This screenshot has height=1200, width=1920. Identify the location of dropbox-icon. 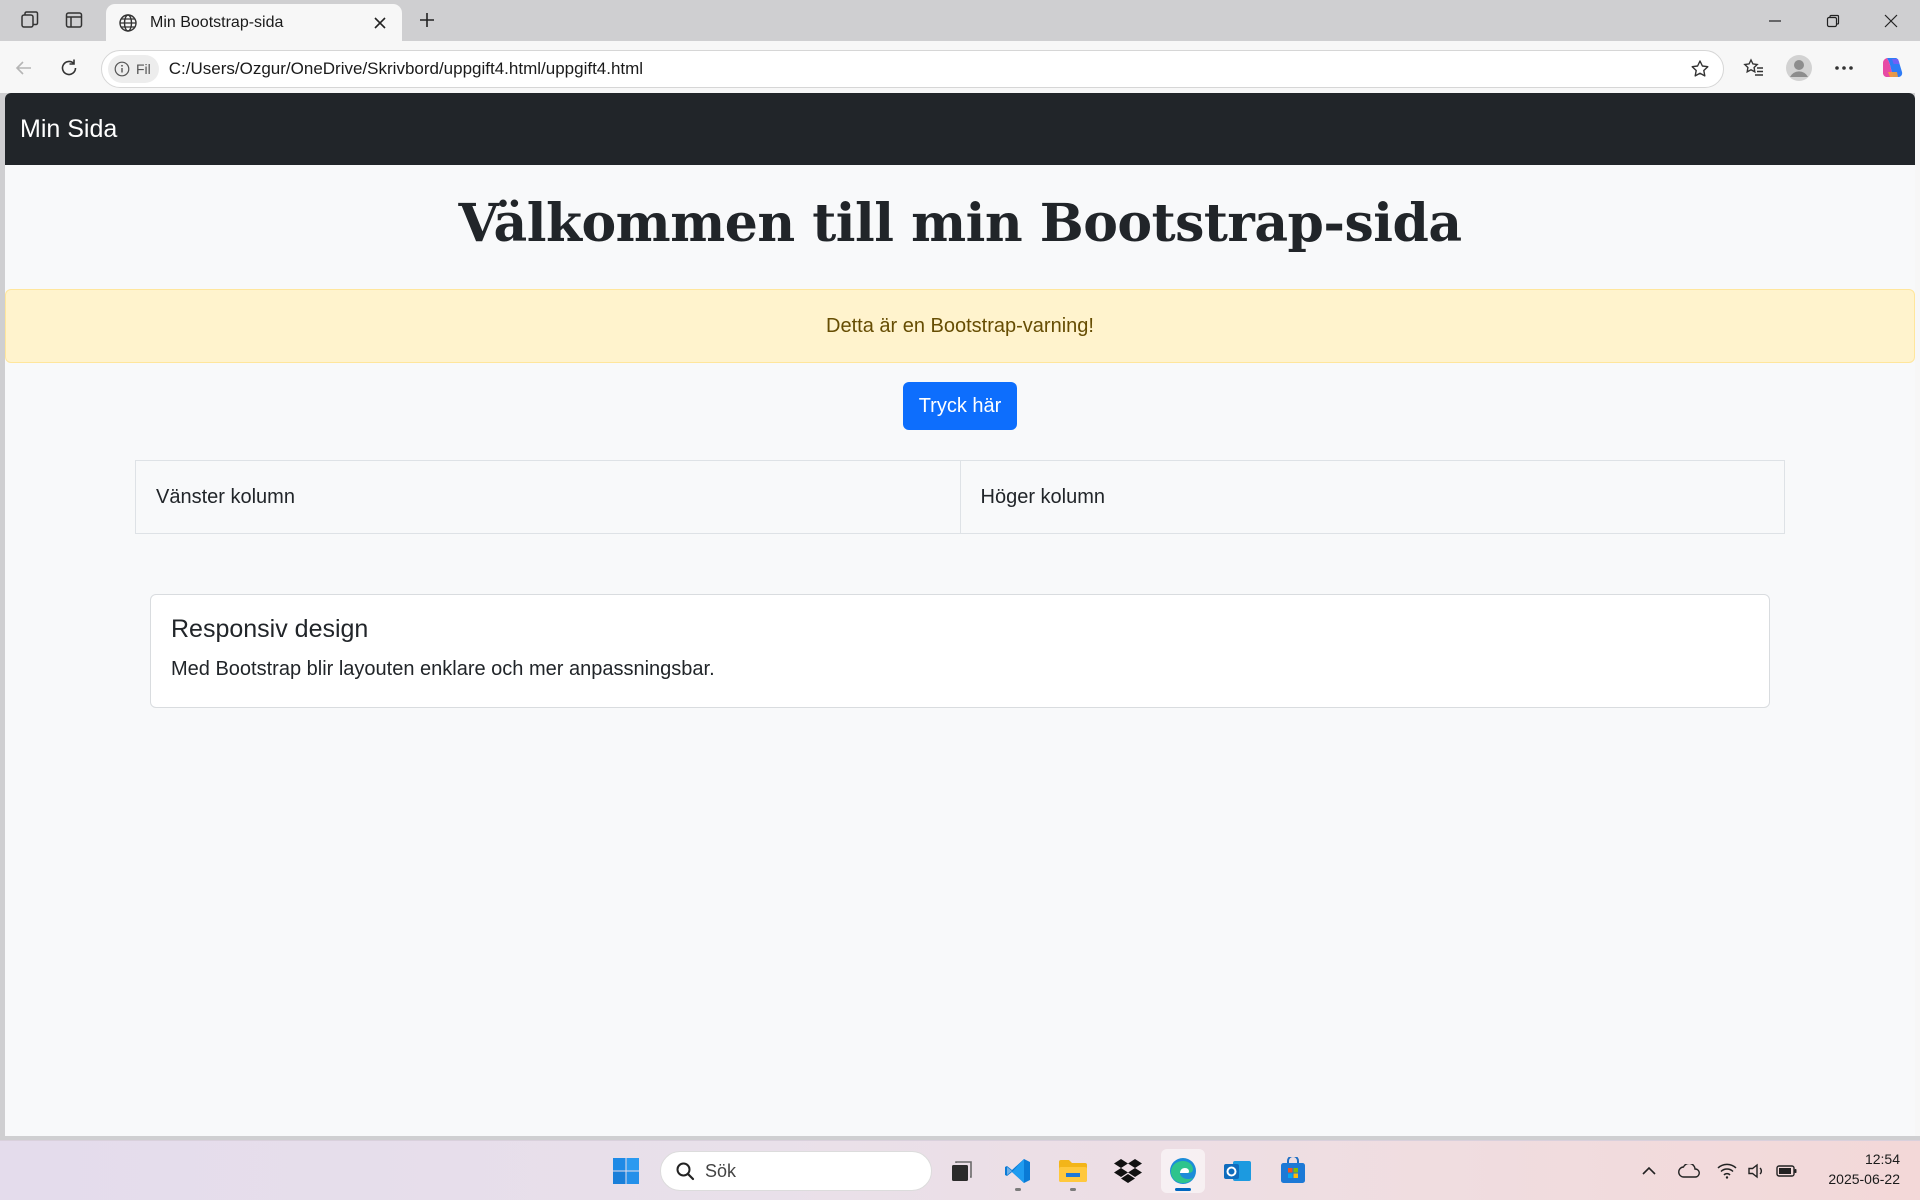
(1128, 1171).